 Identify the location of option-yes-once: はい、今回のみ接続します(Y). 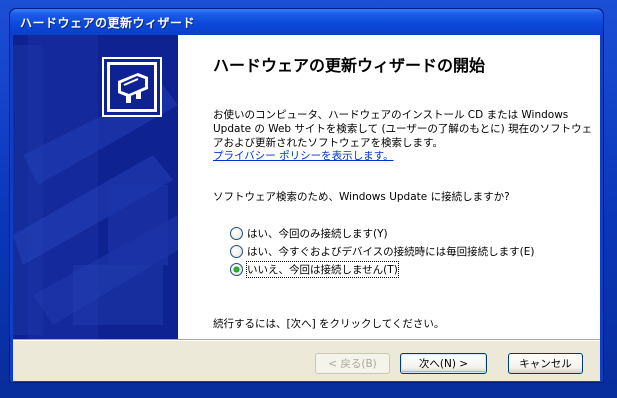
(309, 233).